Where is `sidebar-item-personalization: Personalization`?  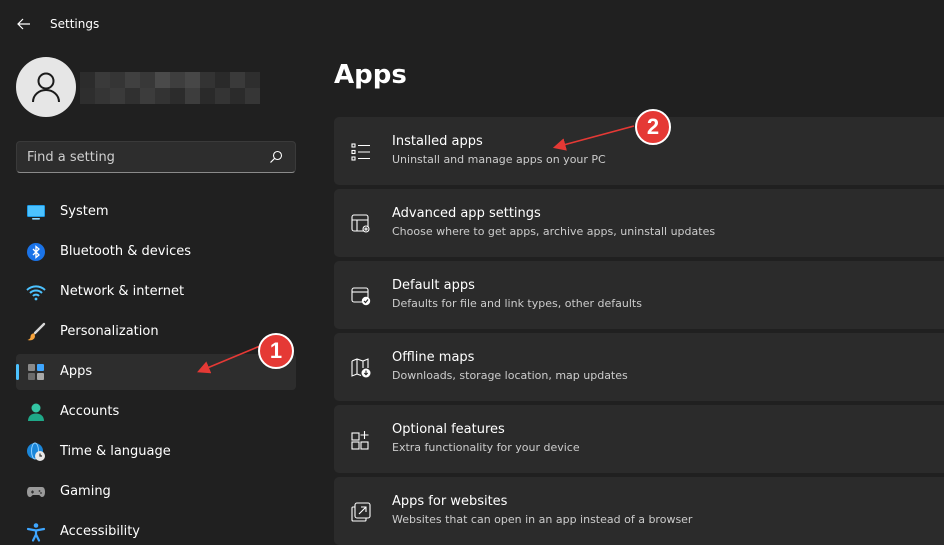
sidebar-item-personalization: Personalization is located at coordinates (156, 332).